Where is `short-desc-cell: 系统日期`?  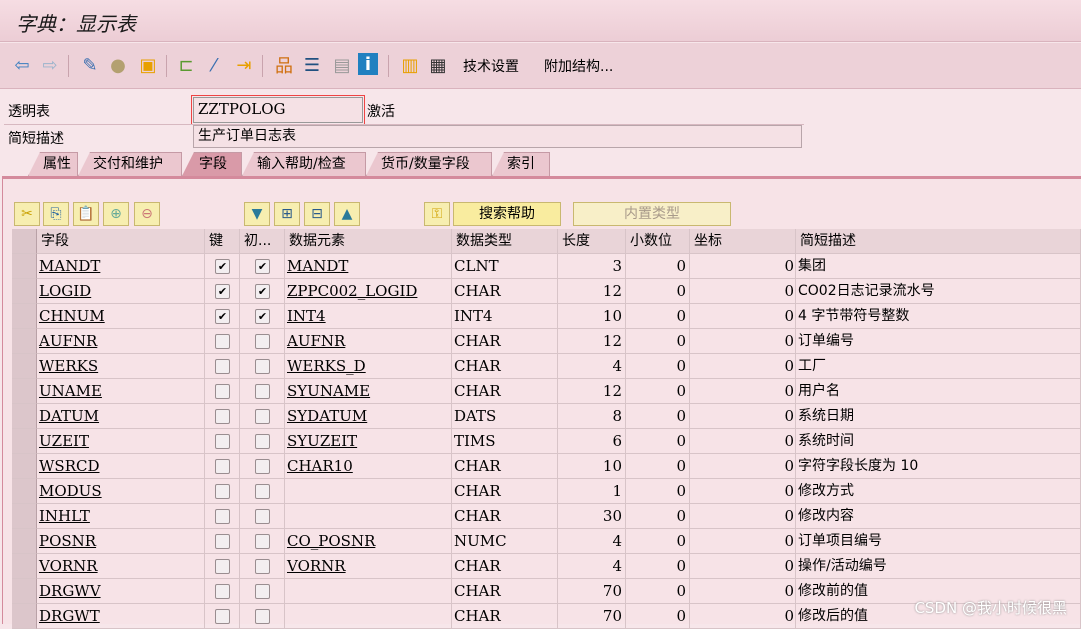 short-desc-cell: 系统日期 is located at coordinates (938, 416).